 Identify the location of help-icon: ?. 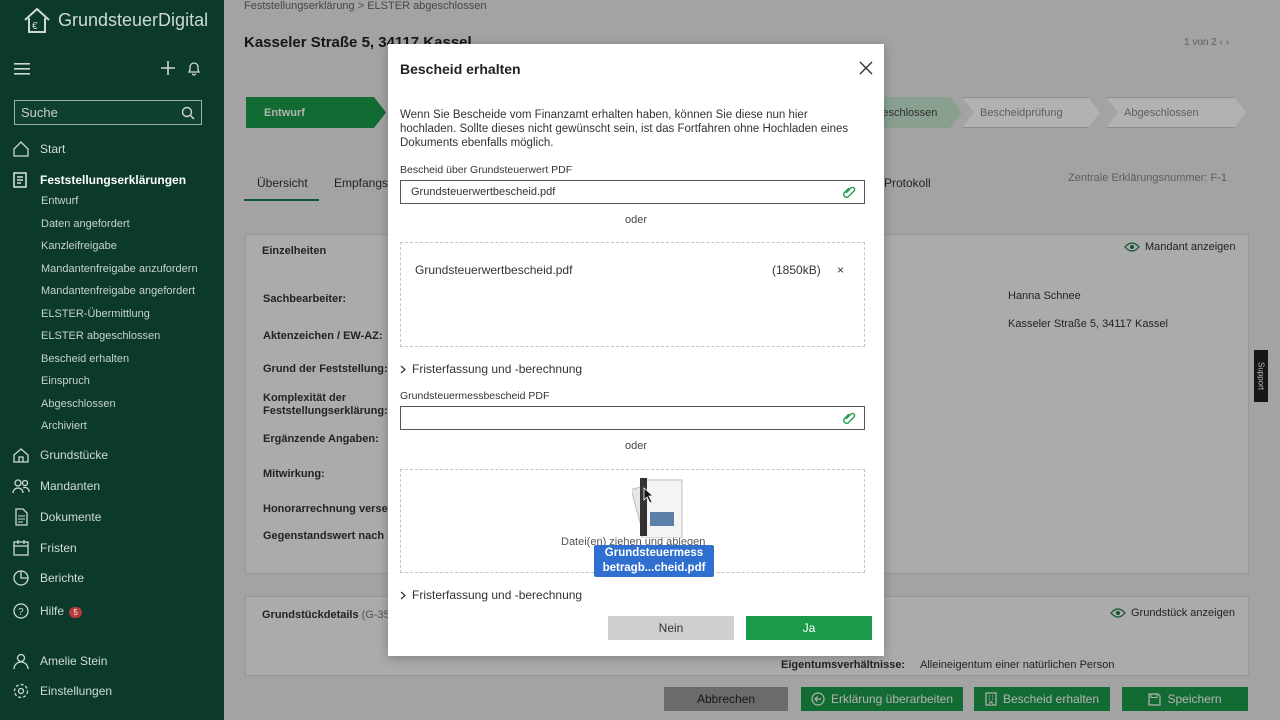
(21, 611).